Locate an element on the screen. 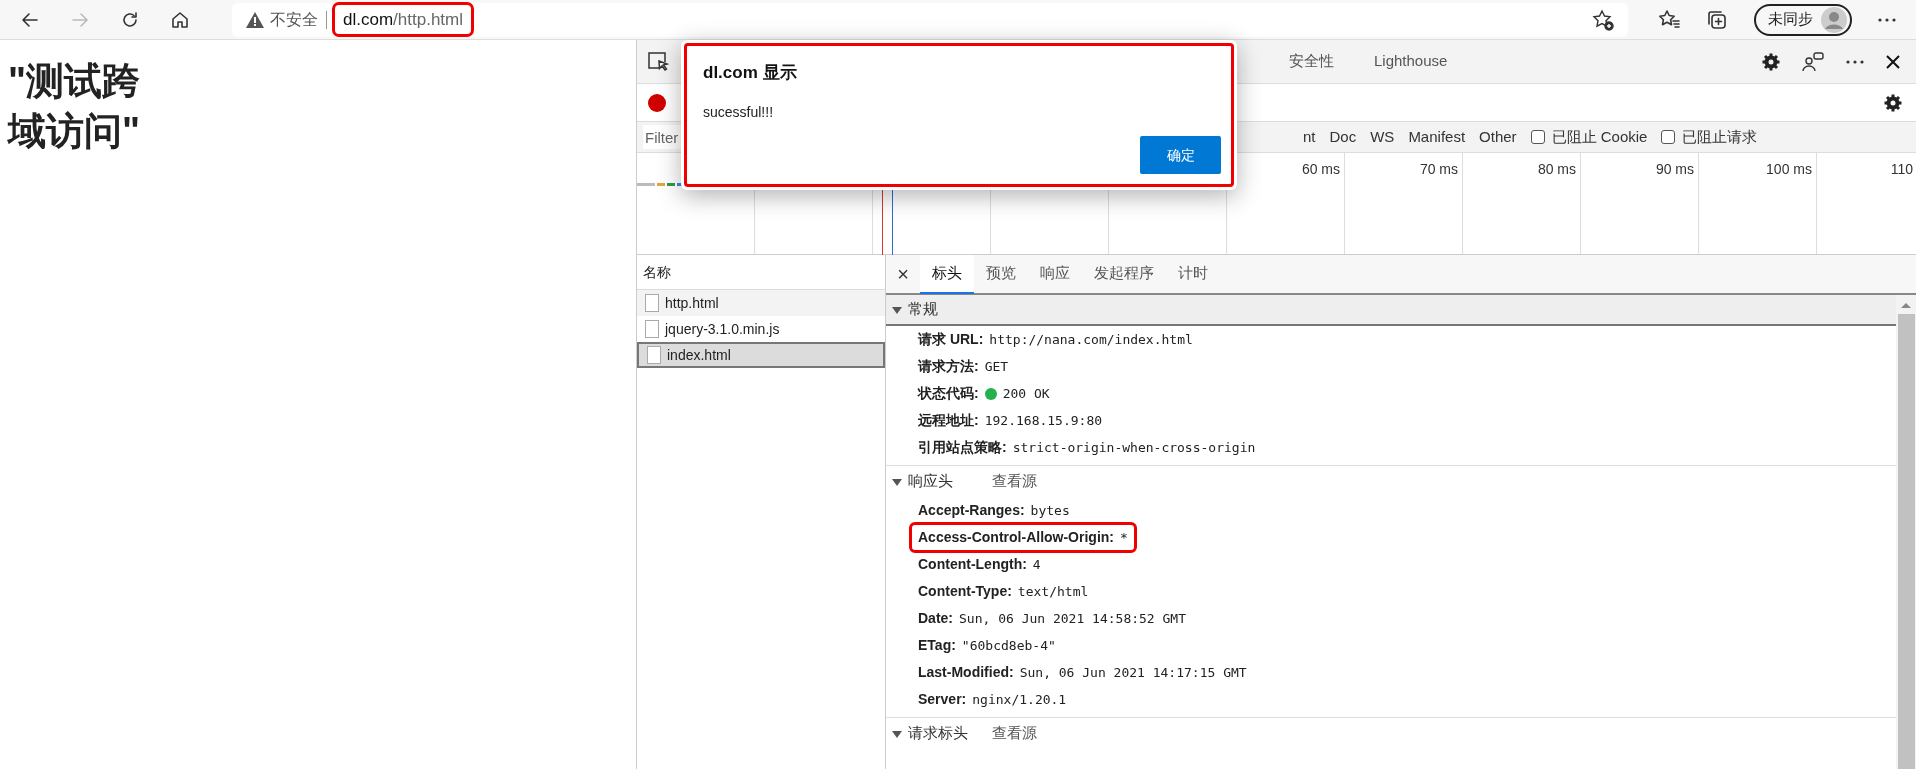 The image size is (1916, 769). request-row: jquery-3.1.0.min.js is located at coordinates (761, 329).